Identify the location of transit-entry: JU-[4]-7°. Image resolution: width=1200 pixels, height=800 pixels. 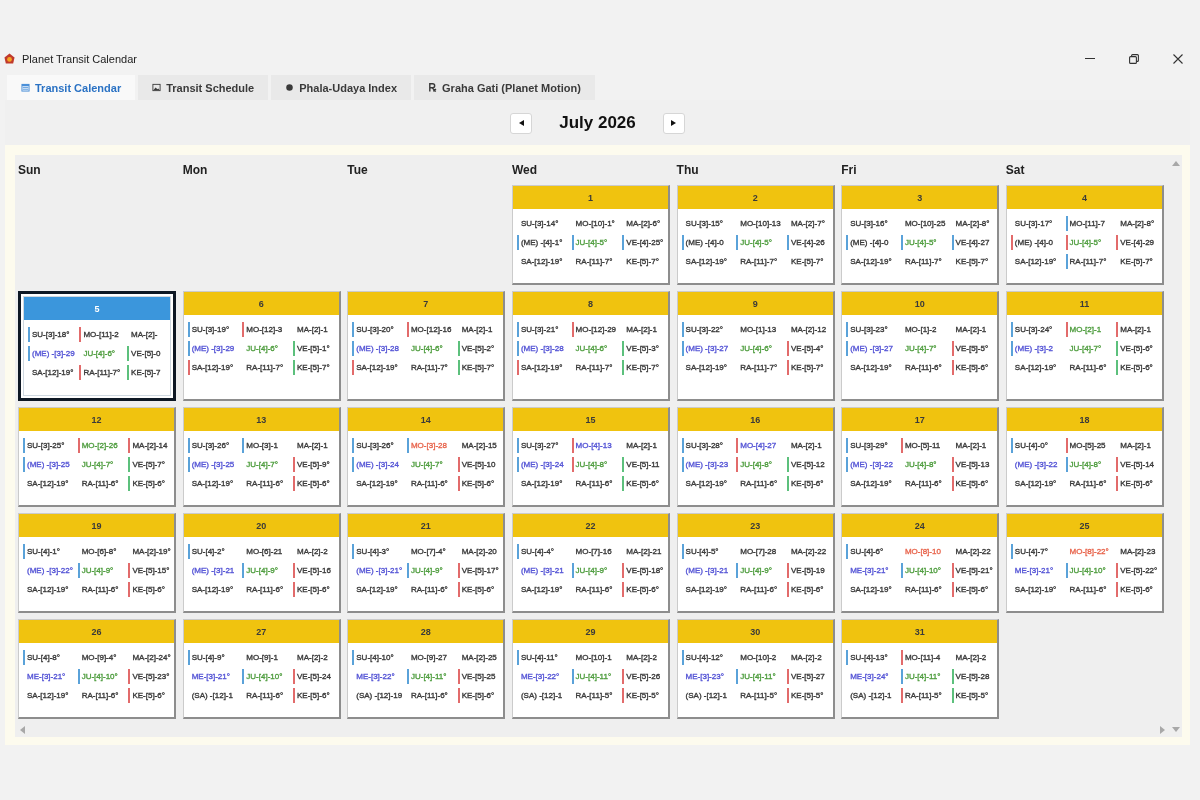
(1085, 348).